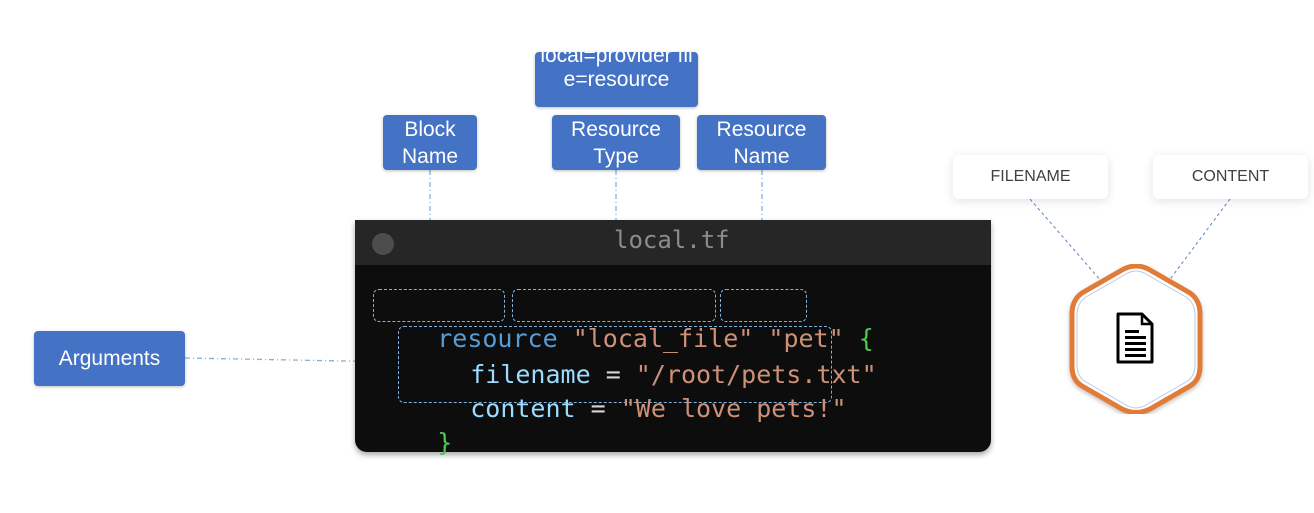 This screenshot has width=1314, height=513. I want to click on code-line-3: content = "We love pets!", so click(628, 409).